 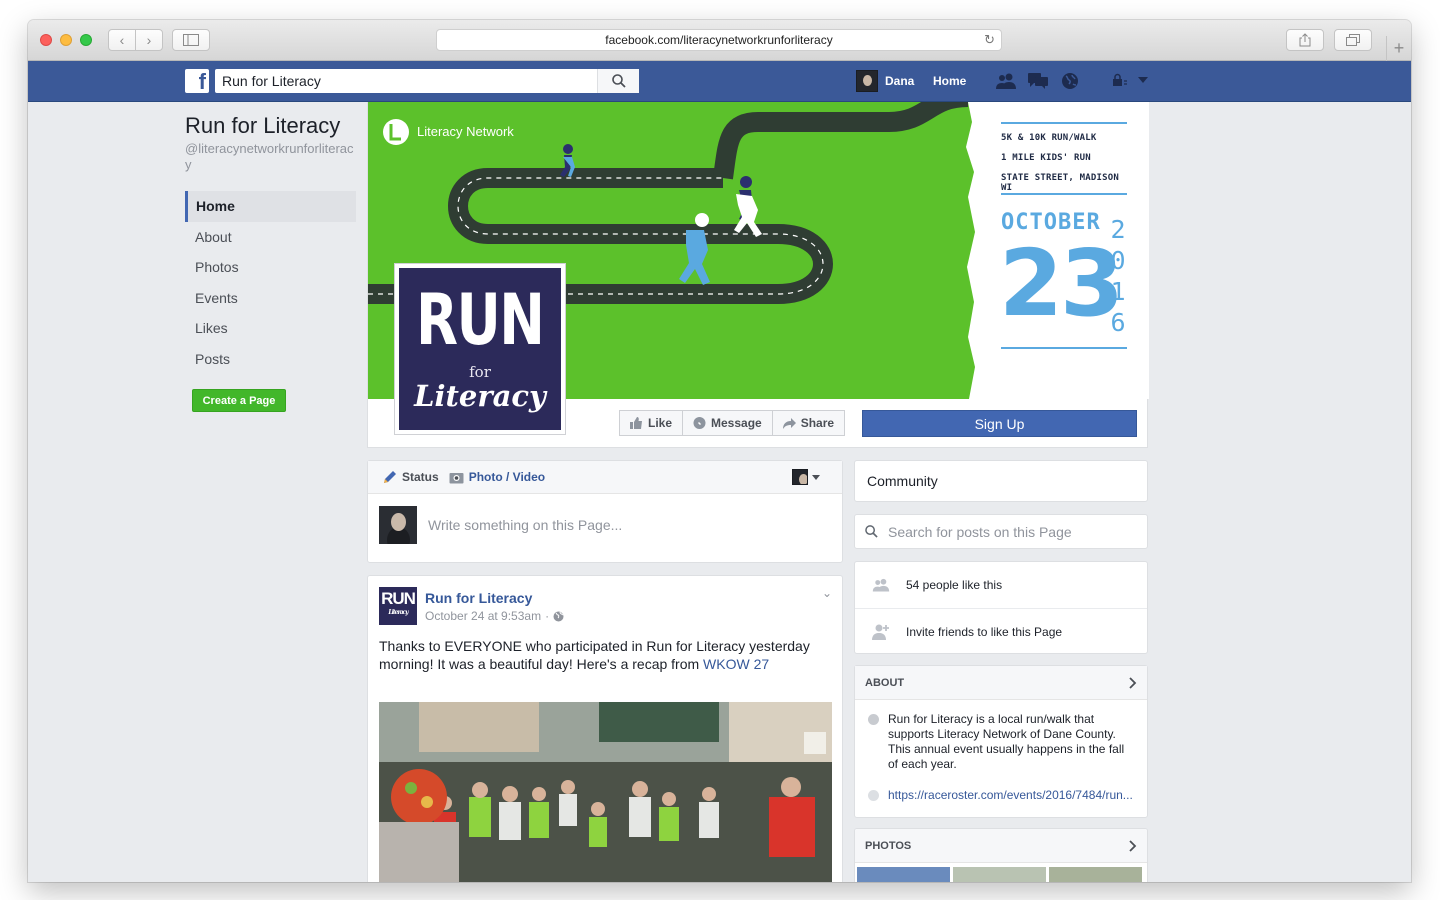 I want to click on notifications-globe-icon, so click(x=1070, y=81).